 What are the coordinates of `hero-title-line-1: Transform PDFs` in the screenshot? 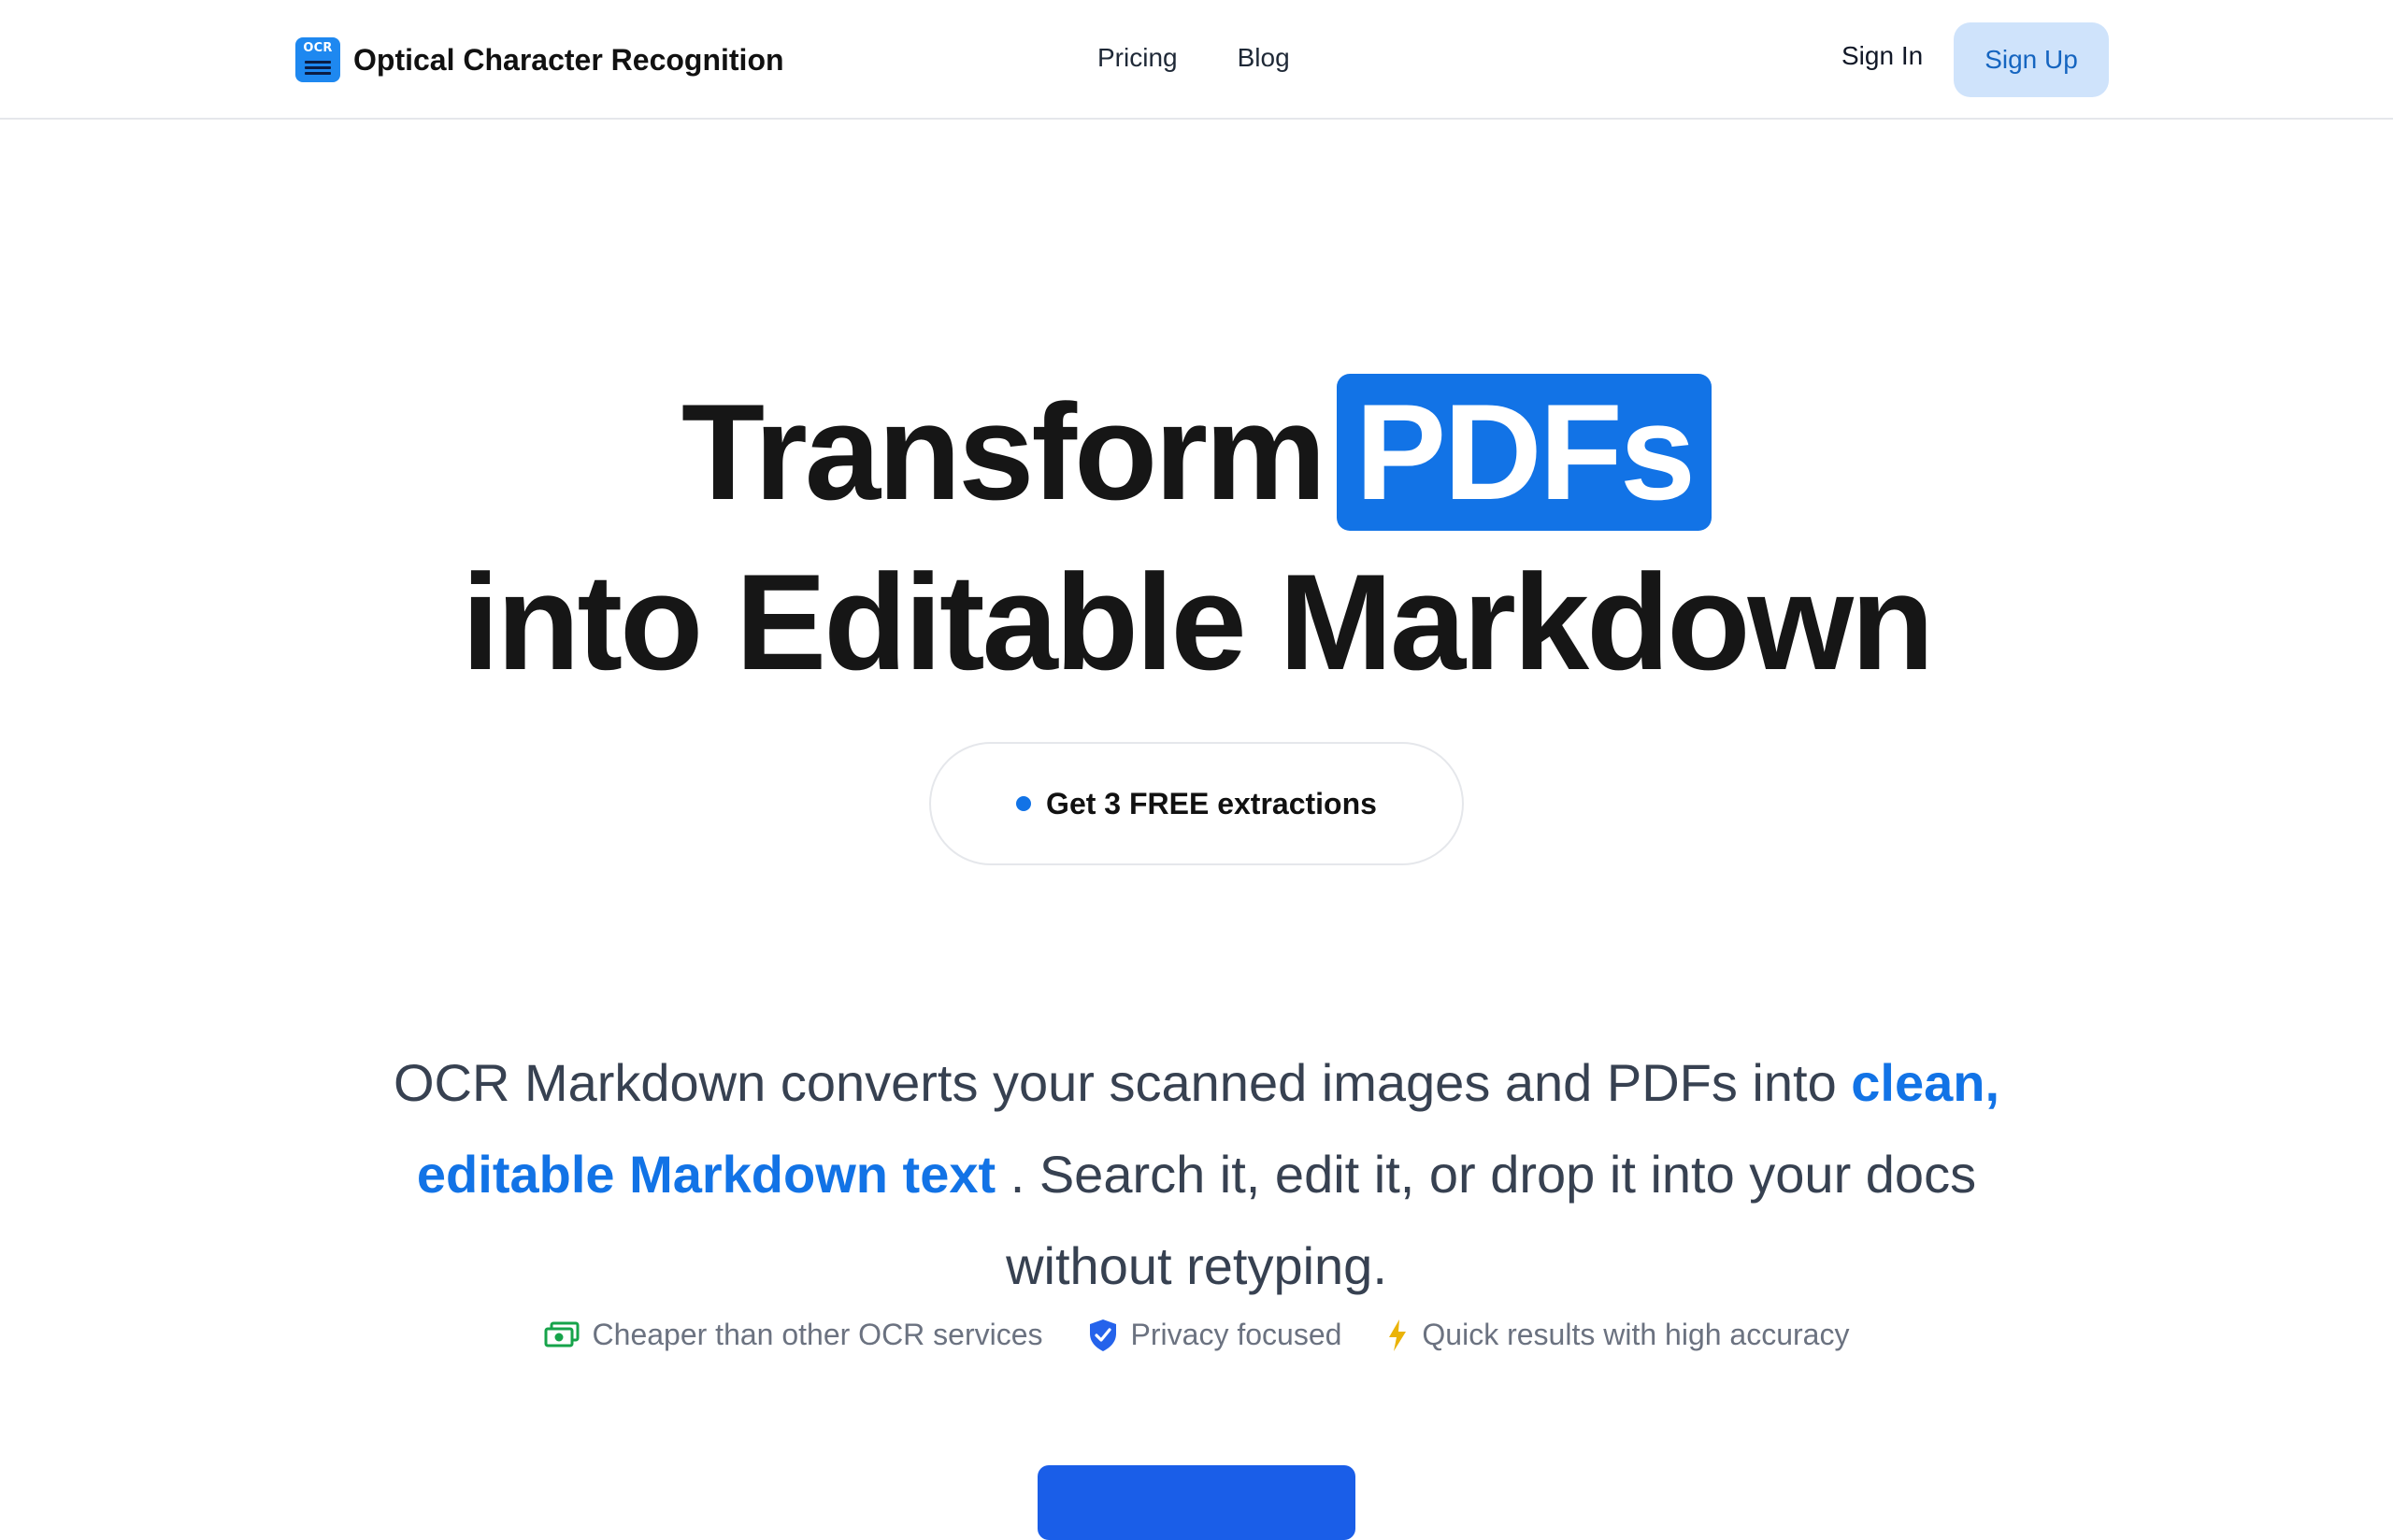 It's located at (1196, 452).